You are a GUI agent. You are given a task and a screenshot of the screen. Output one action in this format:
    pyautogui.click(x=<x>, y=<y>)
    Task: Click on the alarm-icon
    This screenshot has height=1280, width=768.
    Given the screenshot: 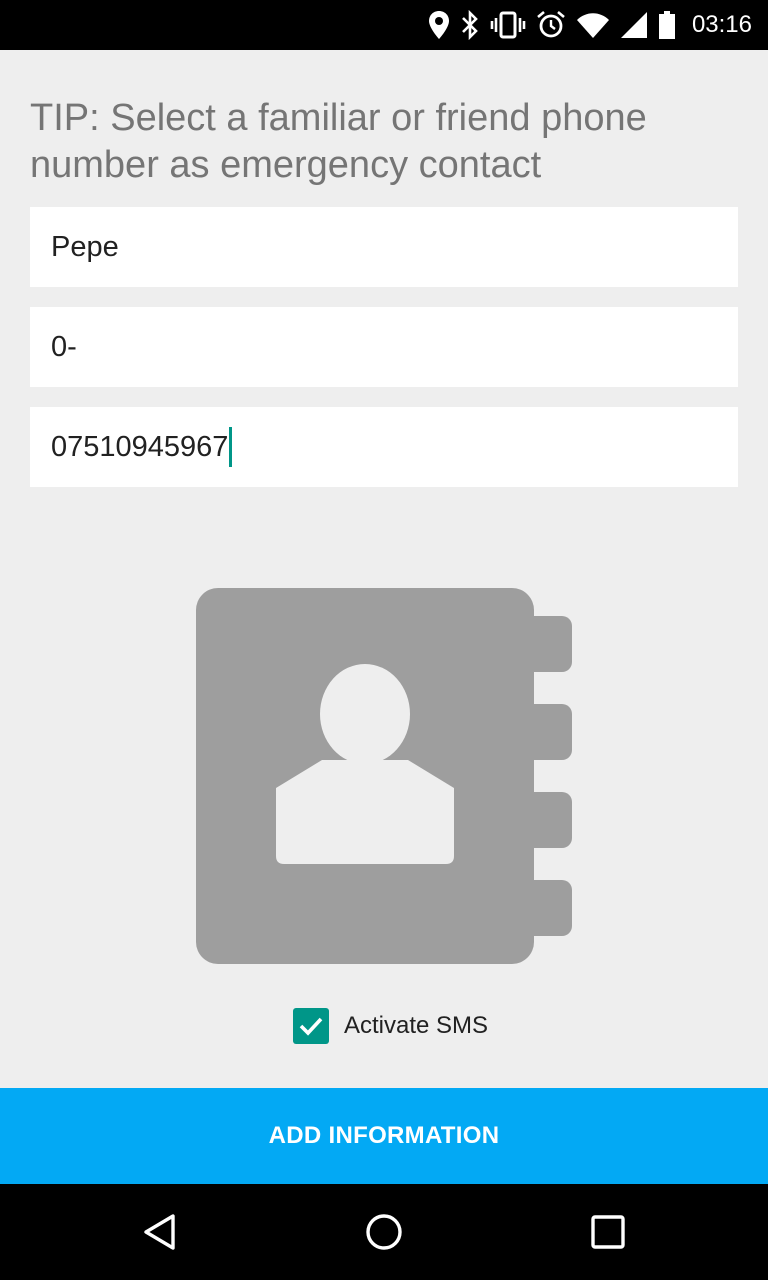 What is the action you would take?
    pyautogui.click(x=551, y=25)
    